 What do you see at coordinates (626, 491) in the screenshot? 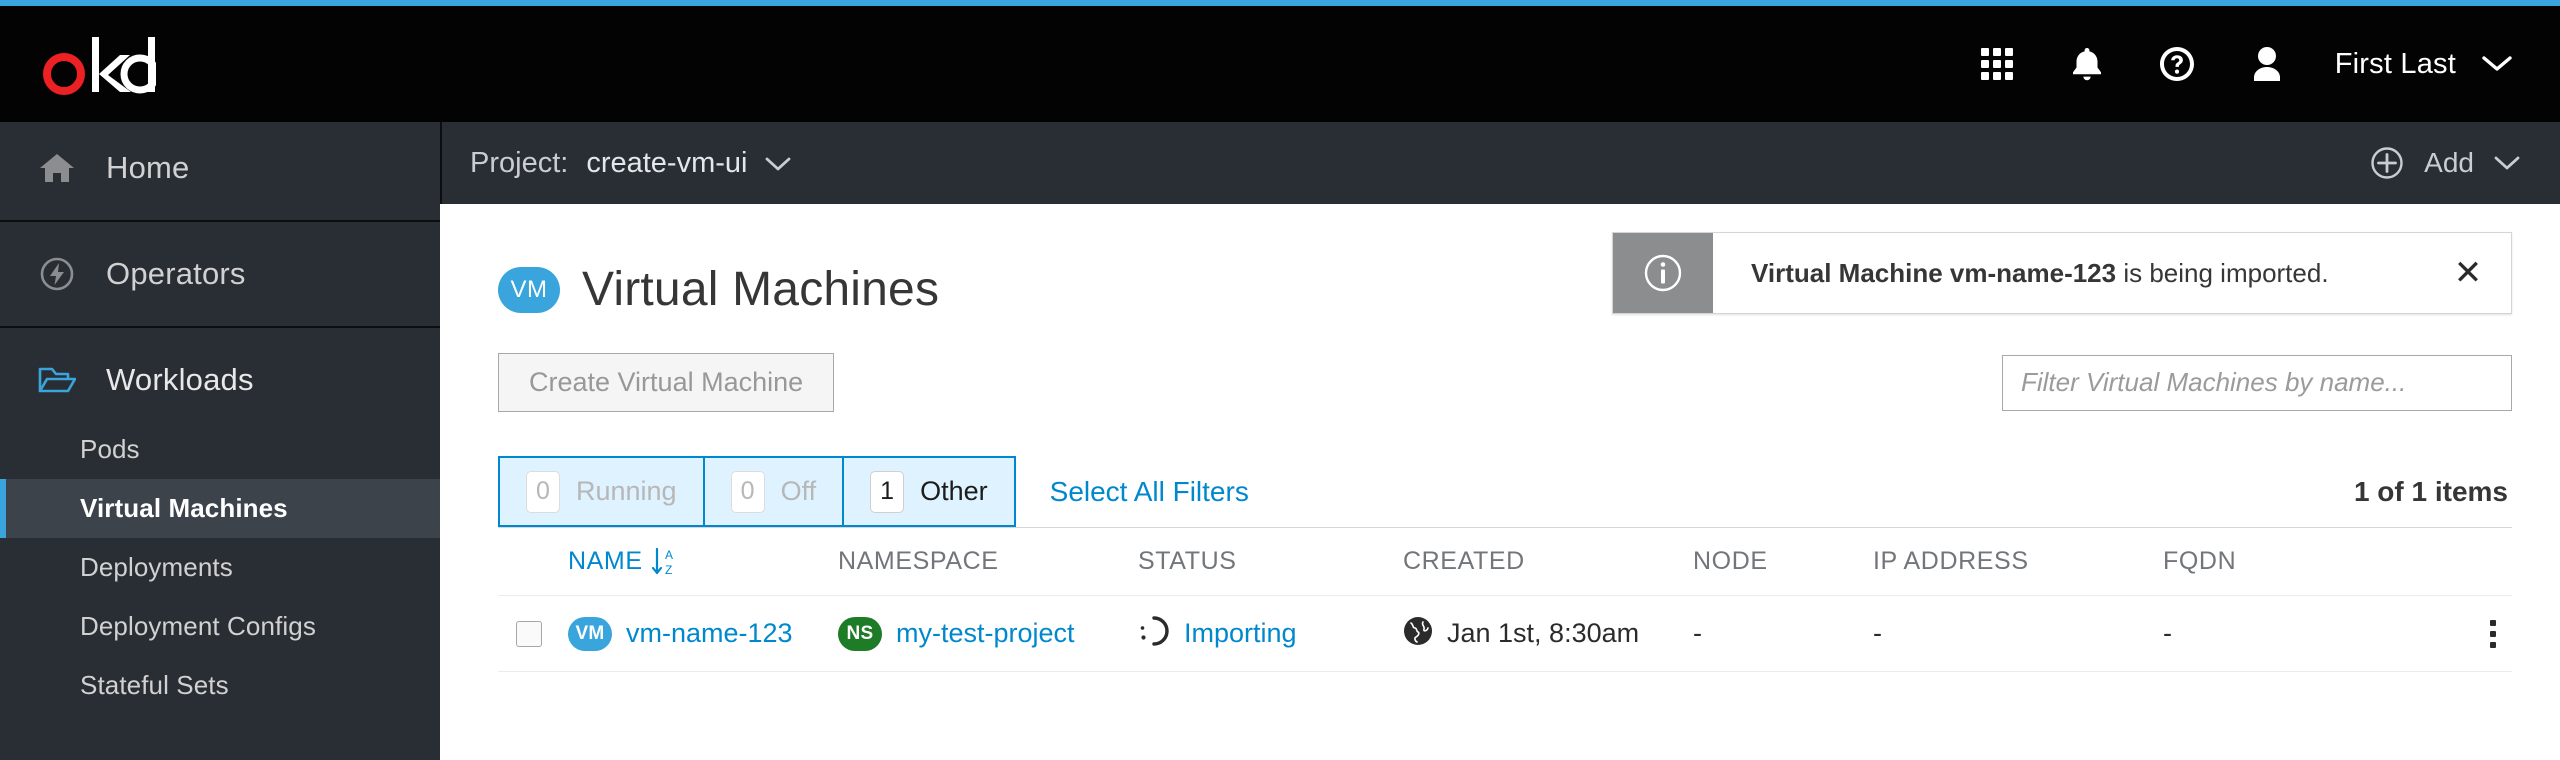
I see `filter-label-running: Running` at bounding box center [626, 491].